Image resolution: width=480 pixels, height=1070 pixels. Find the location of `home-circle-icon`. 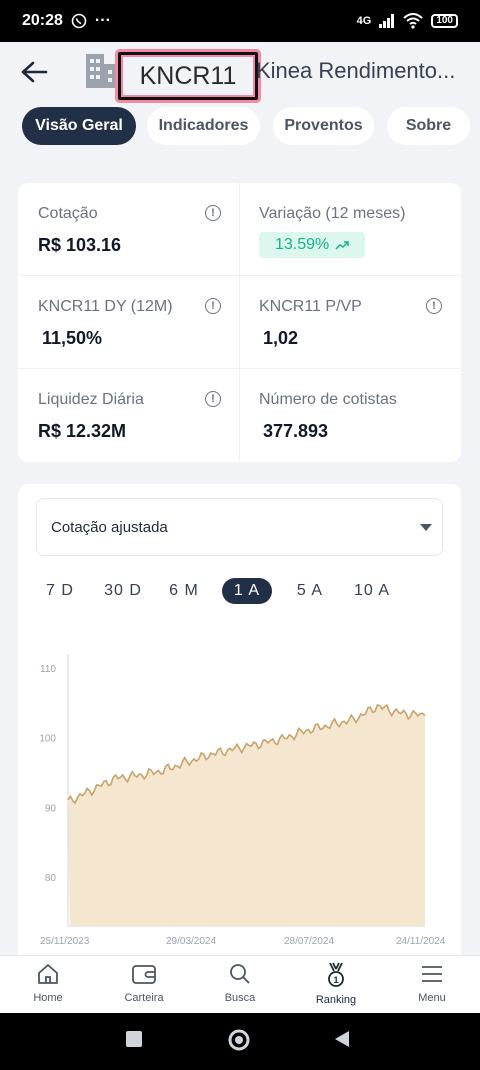

home-circle-icon is located at coordinates (239, 1040).